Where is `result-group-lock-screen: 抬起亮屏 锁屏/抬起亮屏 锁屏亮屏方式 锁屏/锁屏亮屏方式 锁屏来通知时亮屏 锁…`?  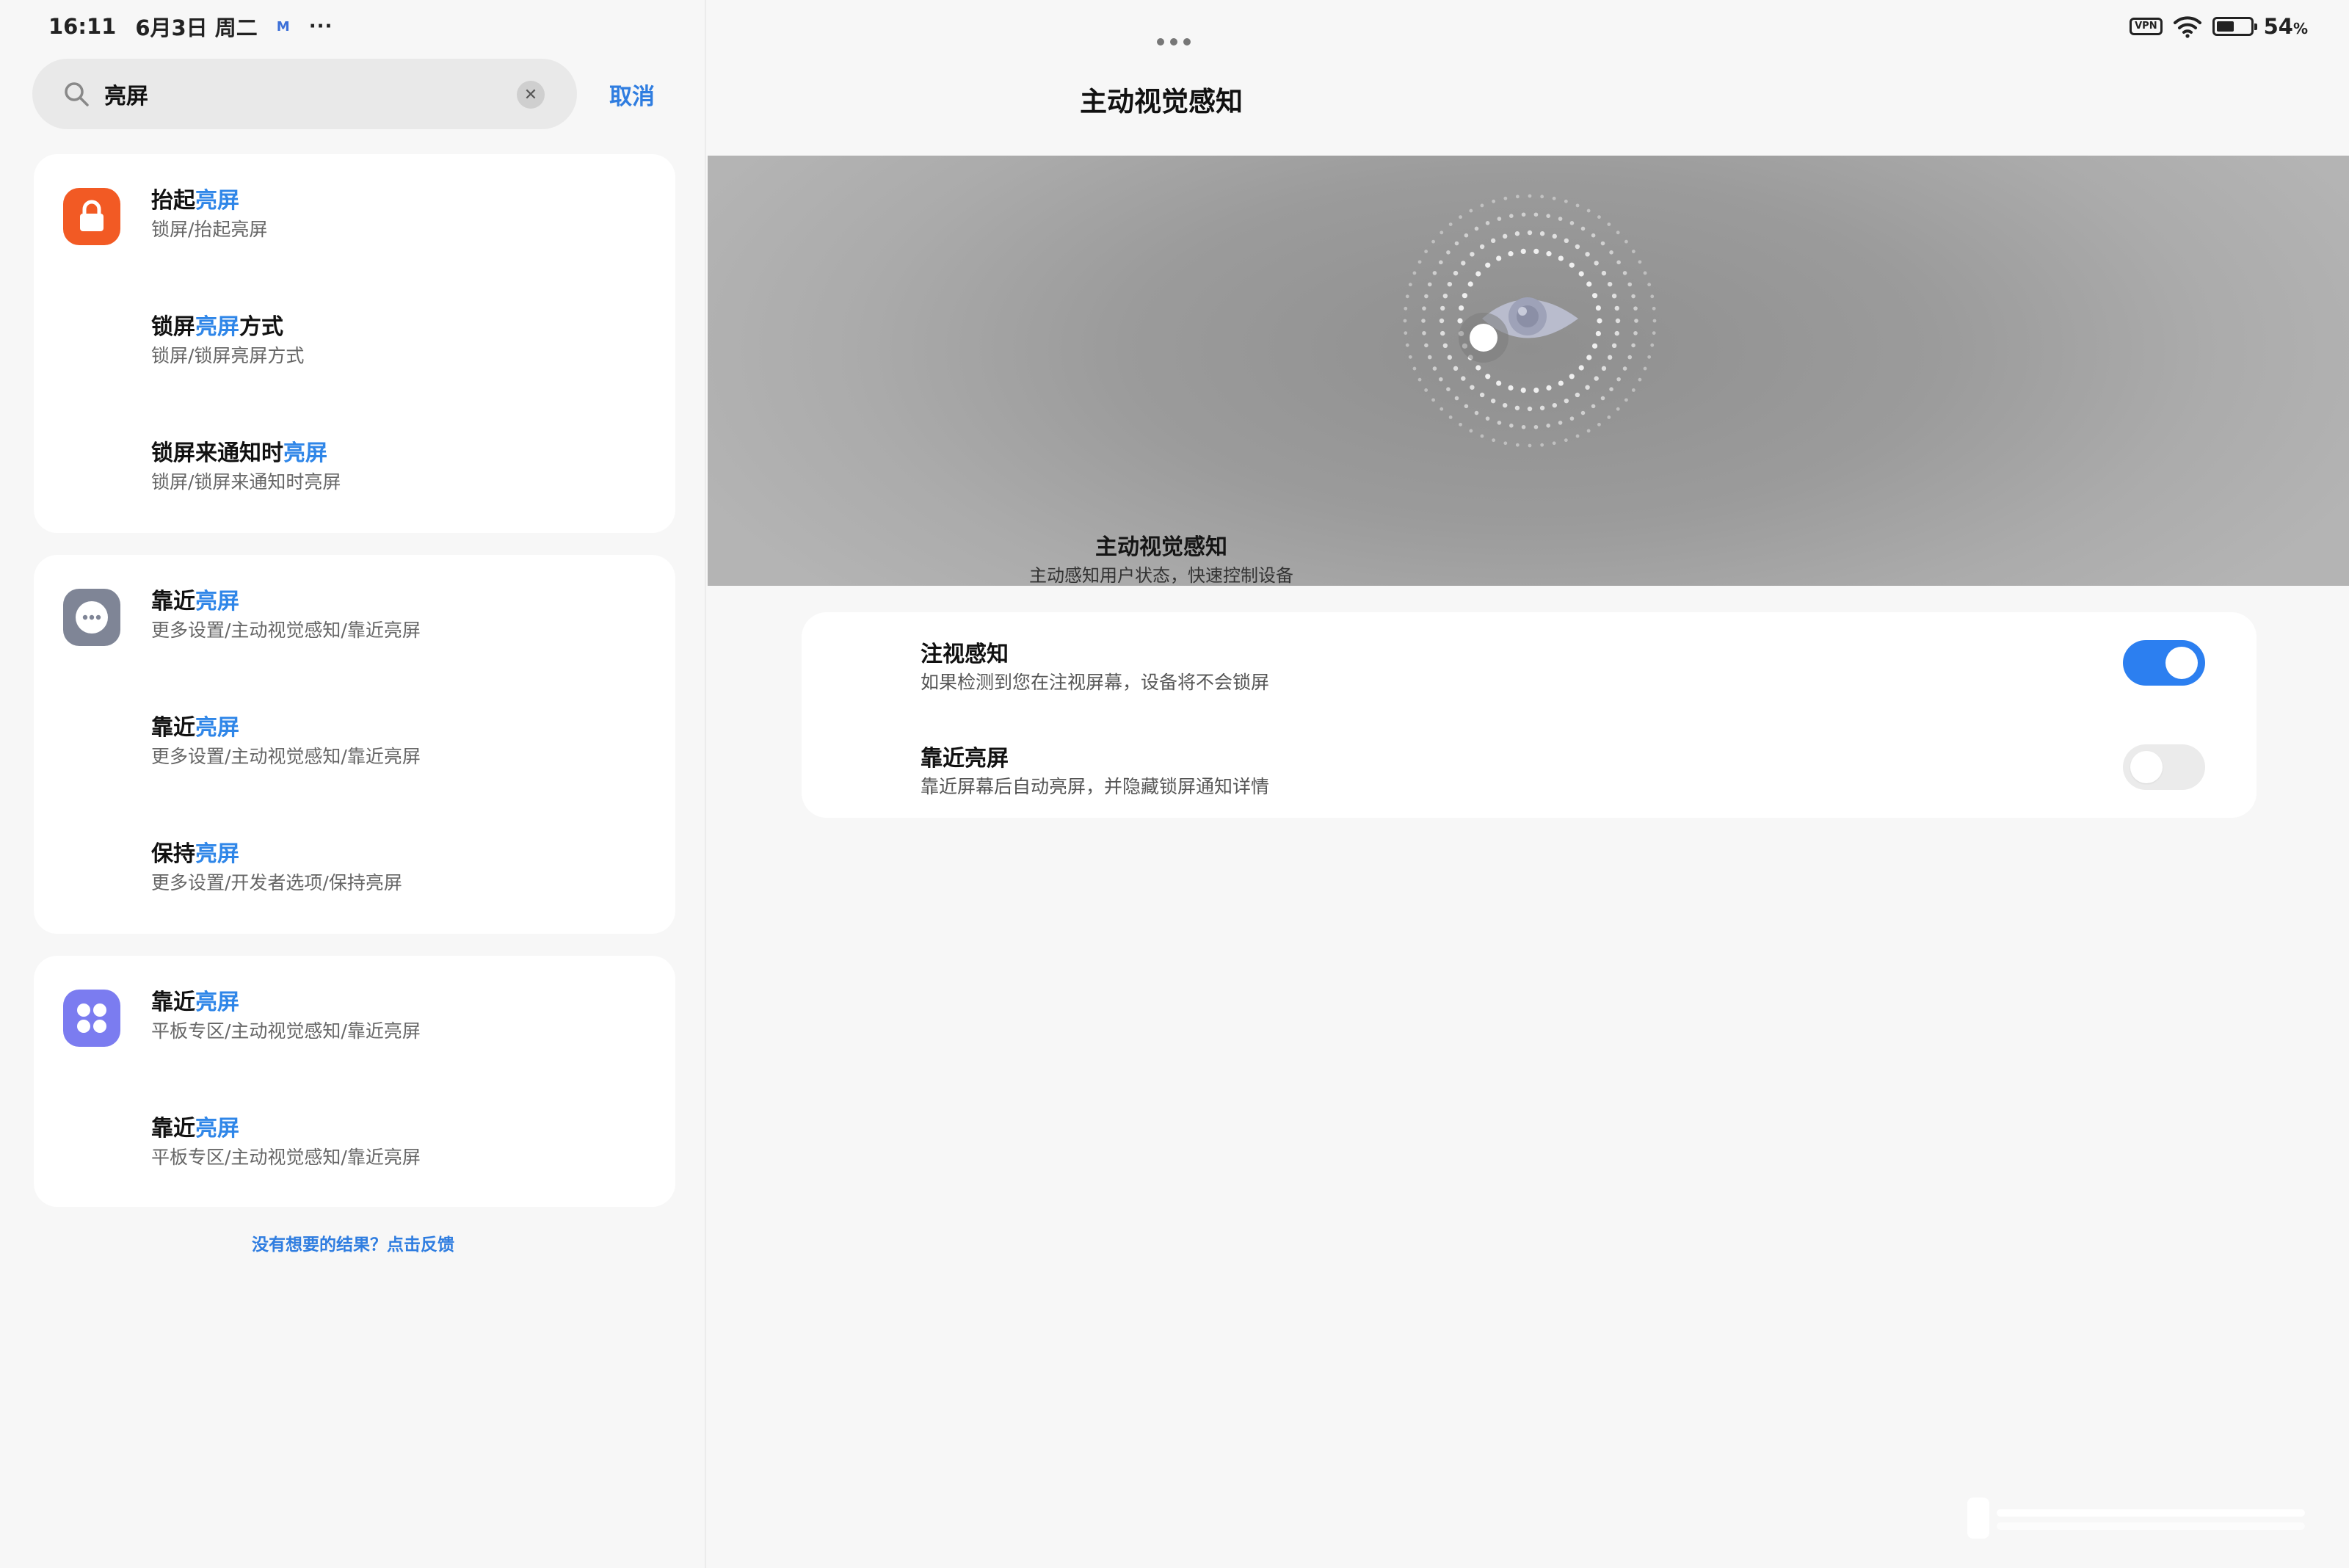
result-group-lock-screen: 抬起亮屏 锁屏/抬起亮屏 锁屏亮屏方式 锁屏/锁屏亮屏方式 锁屏来通知时亮屏 锁… is located at coordinates (354, 343).